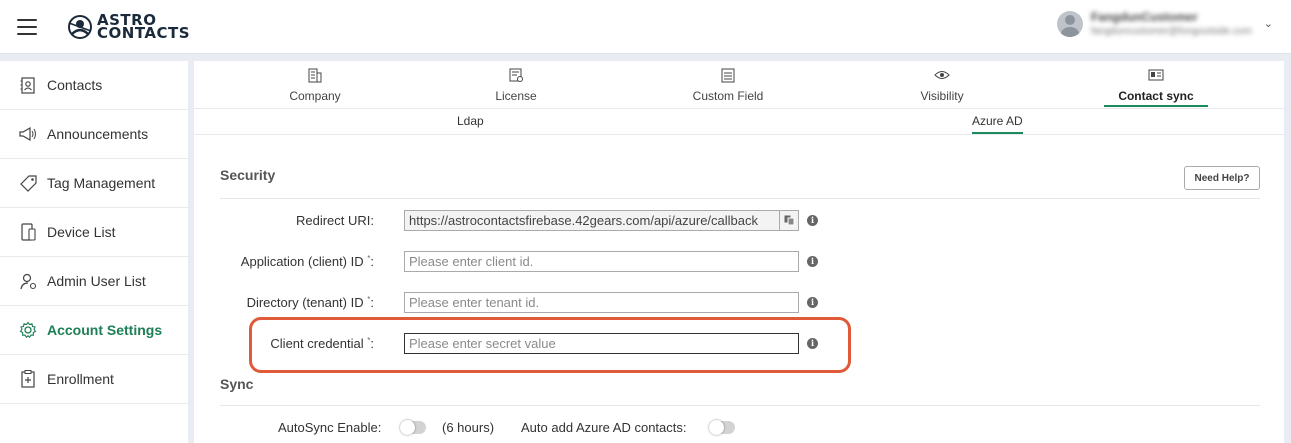 This screenshot has height=443, width=1291. What do you see at coordinates (248, 175) in the screenshot?
I see `security-section-title: Security` at bounding box center [248, 175].